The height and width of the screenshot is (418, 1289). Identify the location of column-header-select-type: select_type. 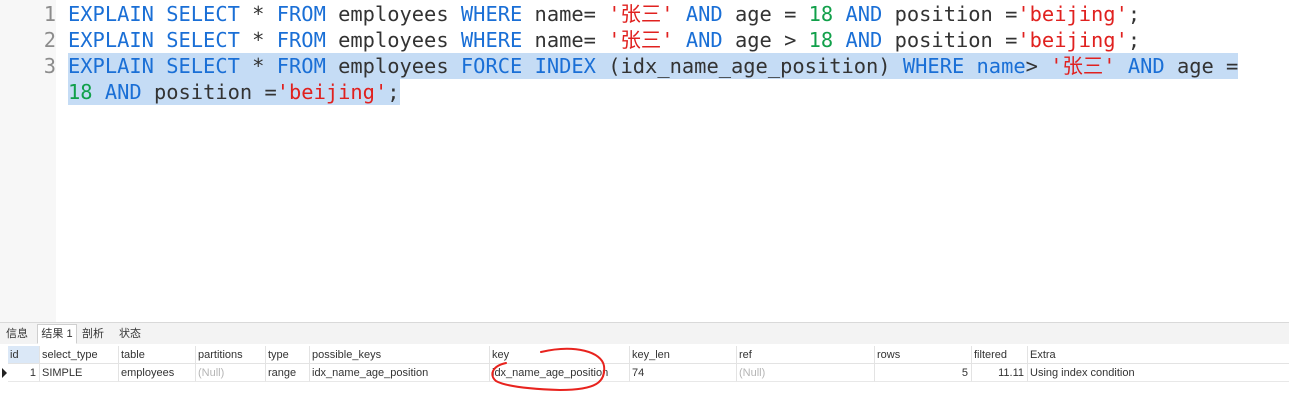
(79, 355).